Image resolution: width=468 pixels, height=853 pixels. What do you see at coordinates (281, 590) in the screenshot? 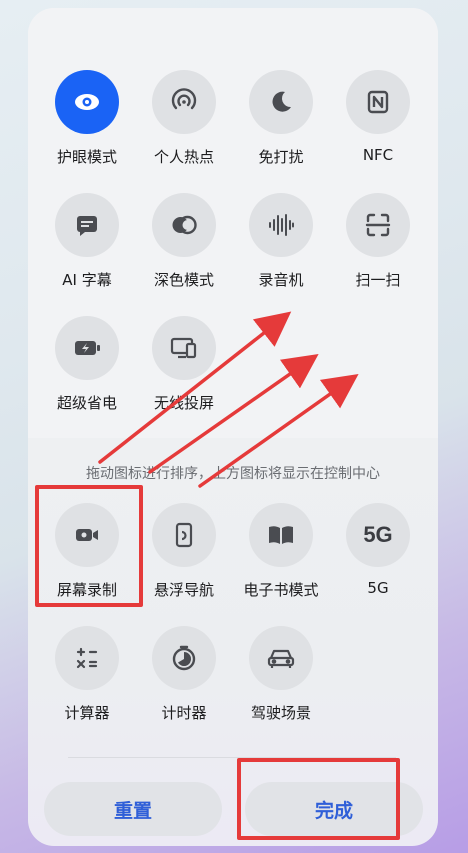
I see `tile-label: 电子书模式` at bounding box center [281, 590].